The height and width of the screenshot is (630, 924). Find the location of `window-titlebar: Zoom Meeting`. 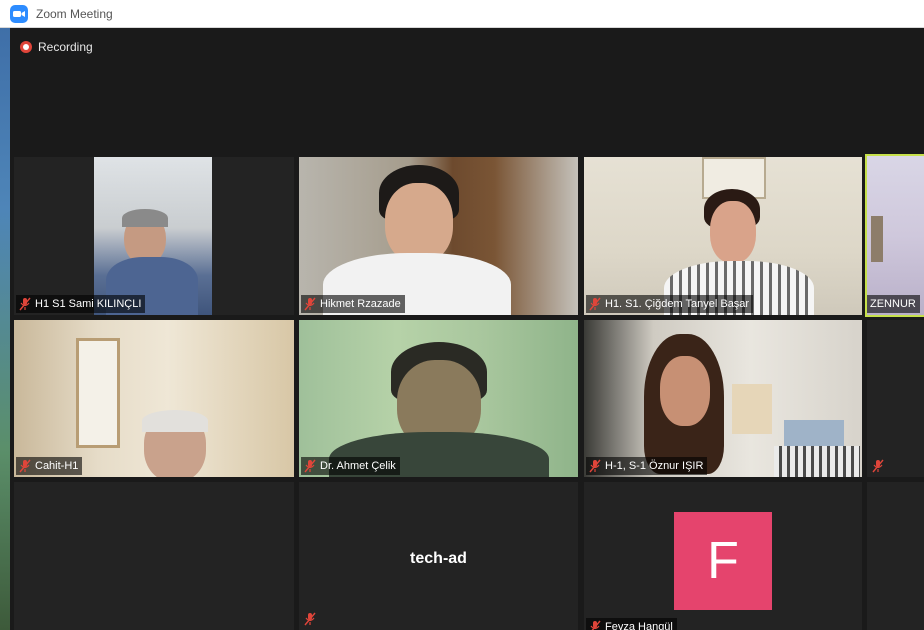

window-titlebar: Zoom Meeting is located at coordinates (462, 14).